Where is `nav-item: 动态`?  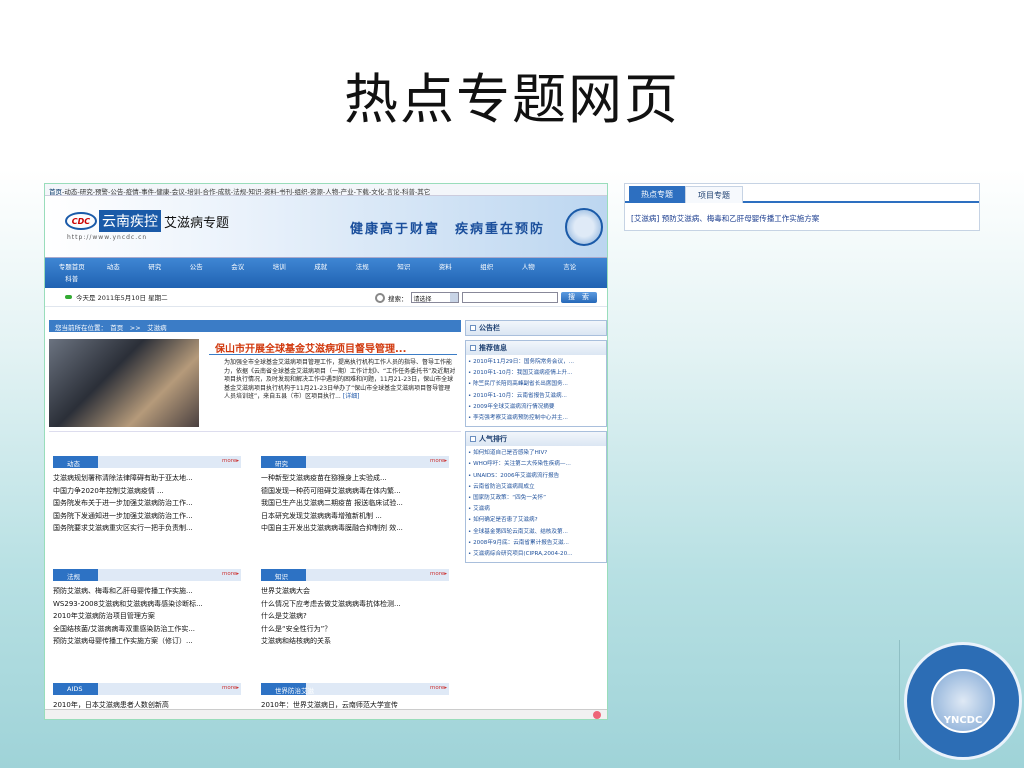 nav-item: 动态 is located at coordinates (114, 267).